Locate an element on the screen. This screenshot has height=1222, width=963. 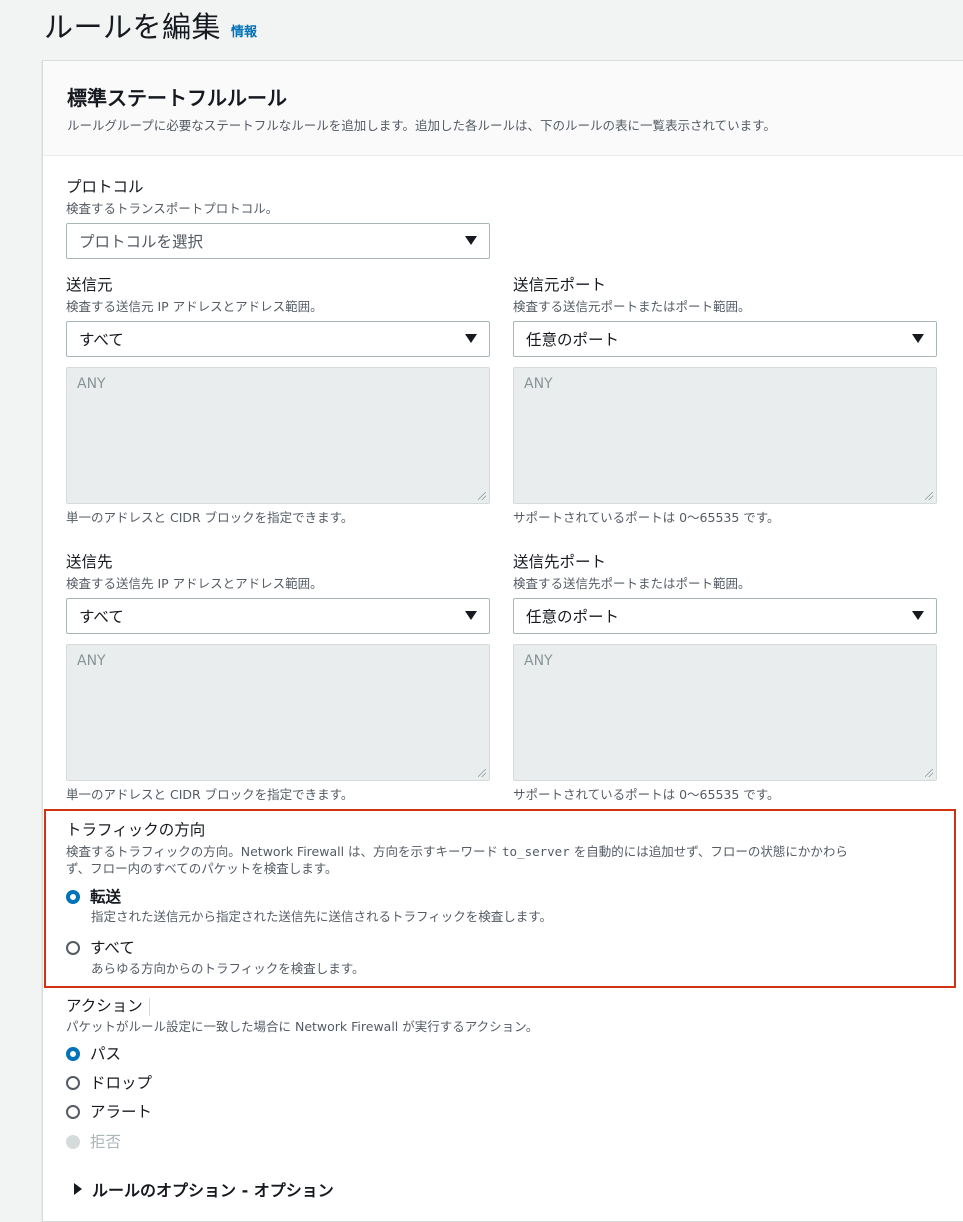
source-description: 検査する送信元 IP アドレスとアドレス範囲。 is located at coordinates (194, 306).